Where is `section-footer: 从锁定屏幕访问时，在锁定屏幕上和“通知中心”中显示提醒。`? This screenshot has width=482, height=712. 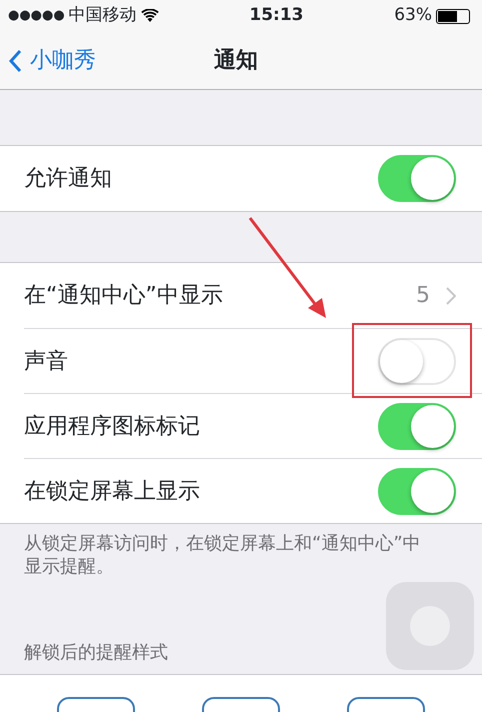 section-footer: 从锁定屏幕访问时，在锁定屏幕上和“通知中心”中显示提醒。 is located at coordinates (241, 555).